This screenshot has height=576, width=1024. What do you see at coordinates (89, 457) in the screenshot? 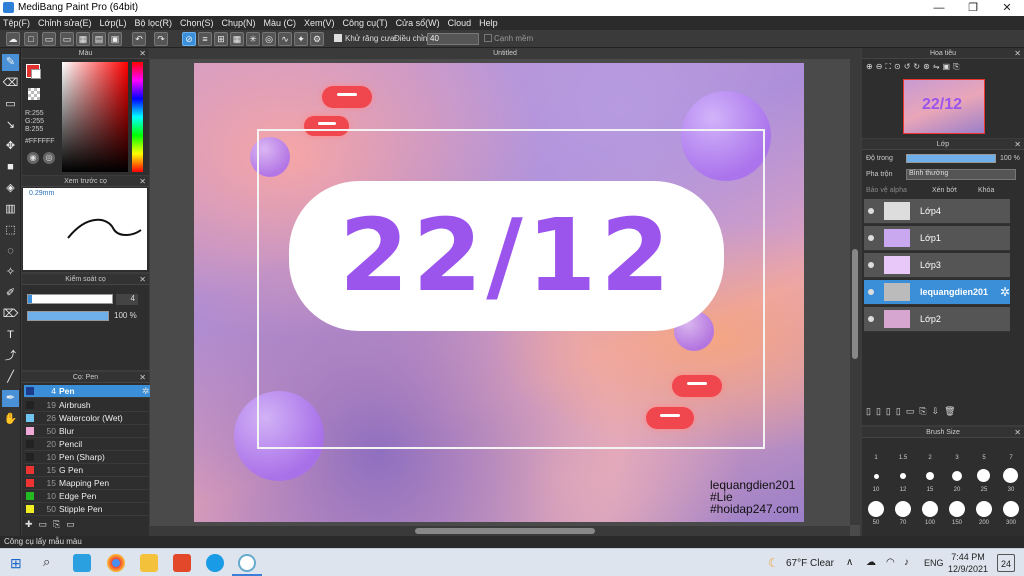
I see `brush-item: 10 Pen (Sharp)` at bounding box center [89, 457].